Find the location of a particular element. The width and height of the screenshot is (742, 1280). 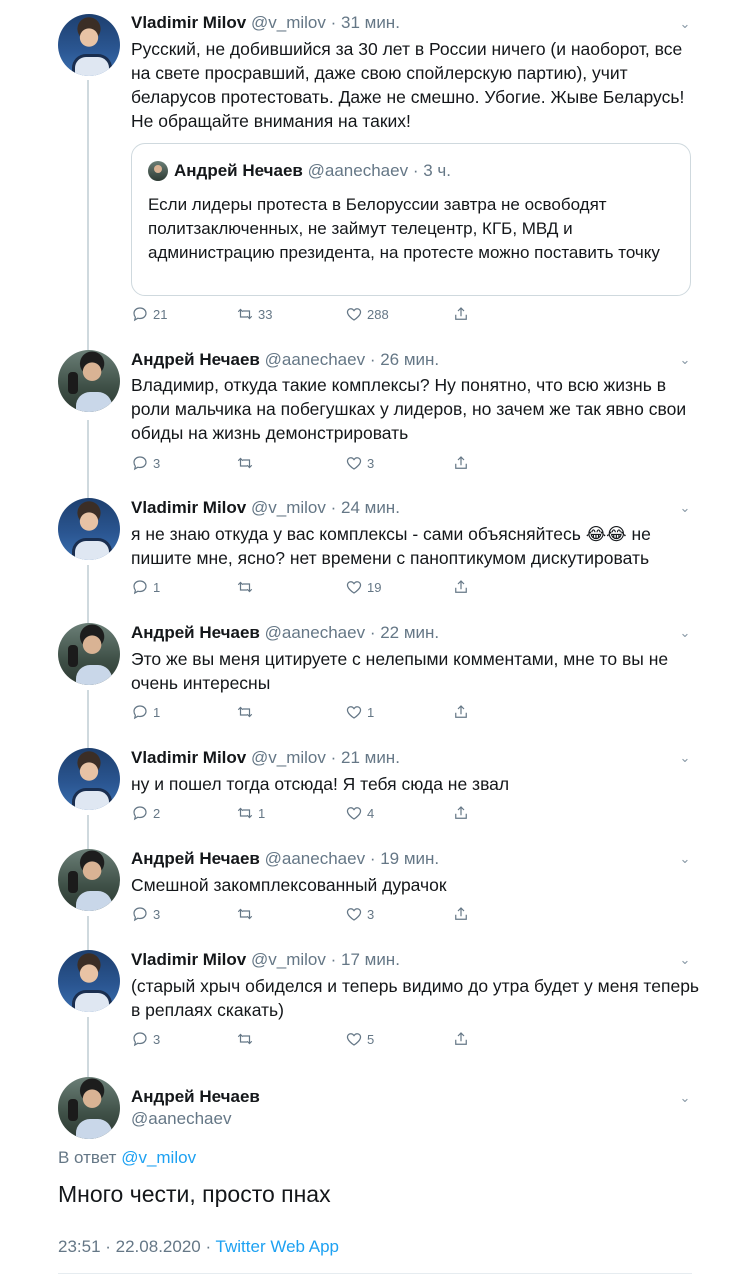

like-button: 288 is located at coordinates (367, 314).